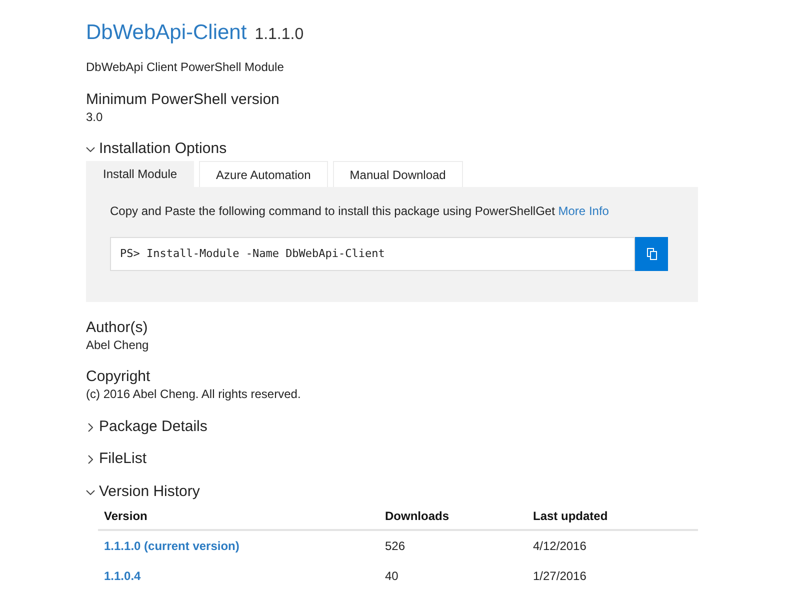  Describe the element at coordinates (118, 345) in the screenshot. I see `section-value: Abel Cheng` at that location.